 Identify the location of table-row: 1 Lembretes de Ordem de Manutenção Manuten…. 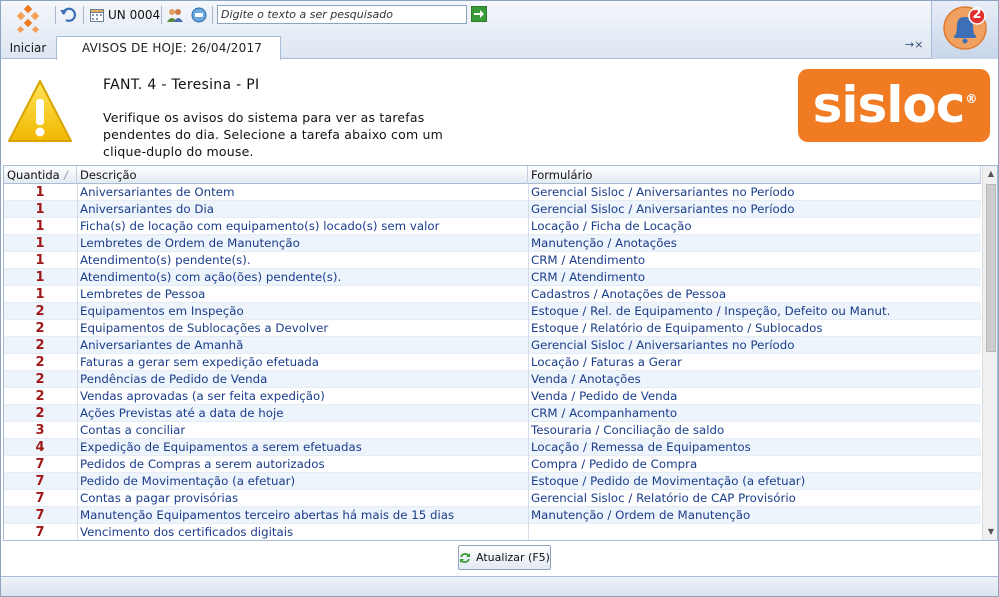
(492, 243).